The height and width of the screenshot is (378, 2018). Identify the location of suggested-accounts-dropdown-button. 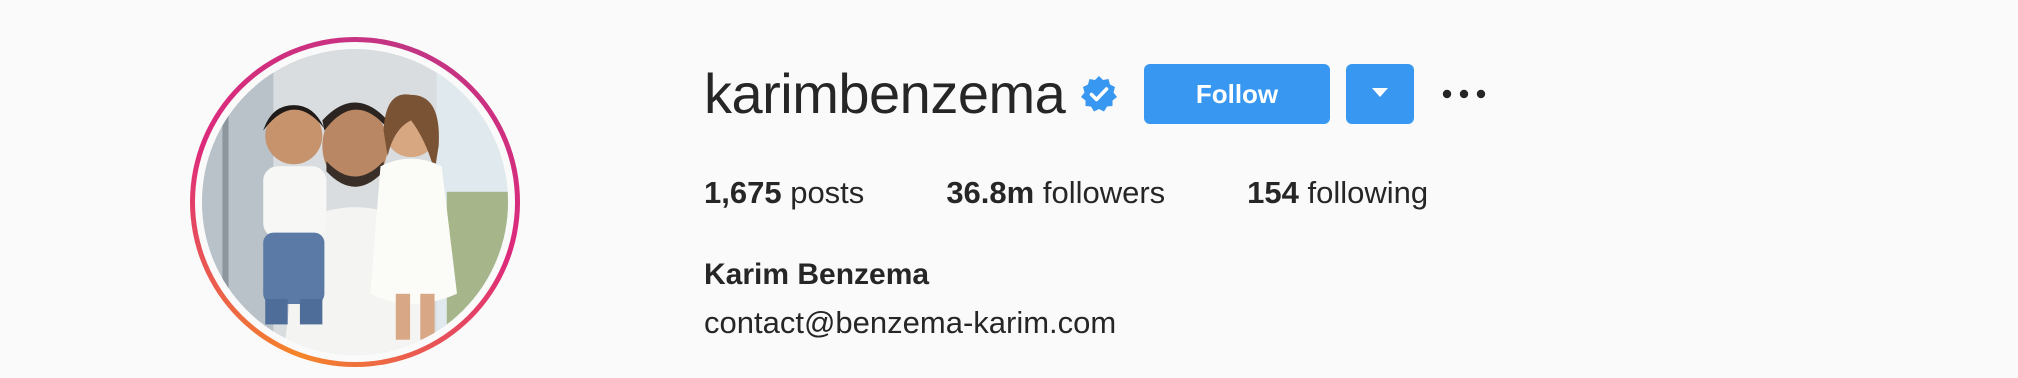
(1380, 94).